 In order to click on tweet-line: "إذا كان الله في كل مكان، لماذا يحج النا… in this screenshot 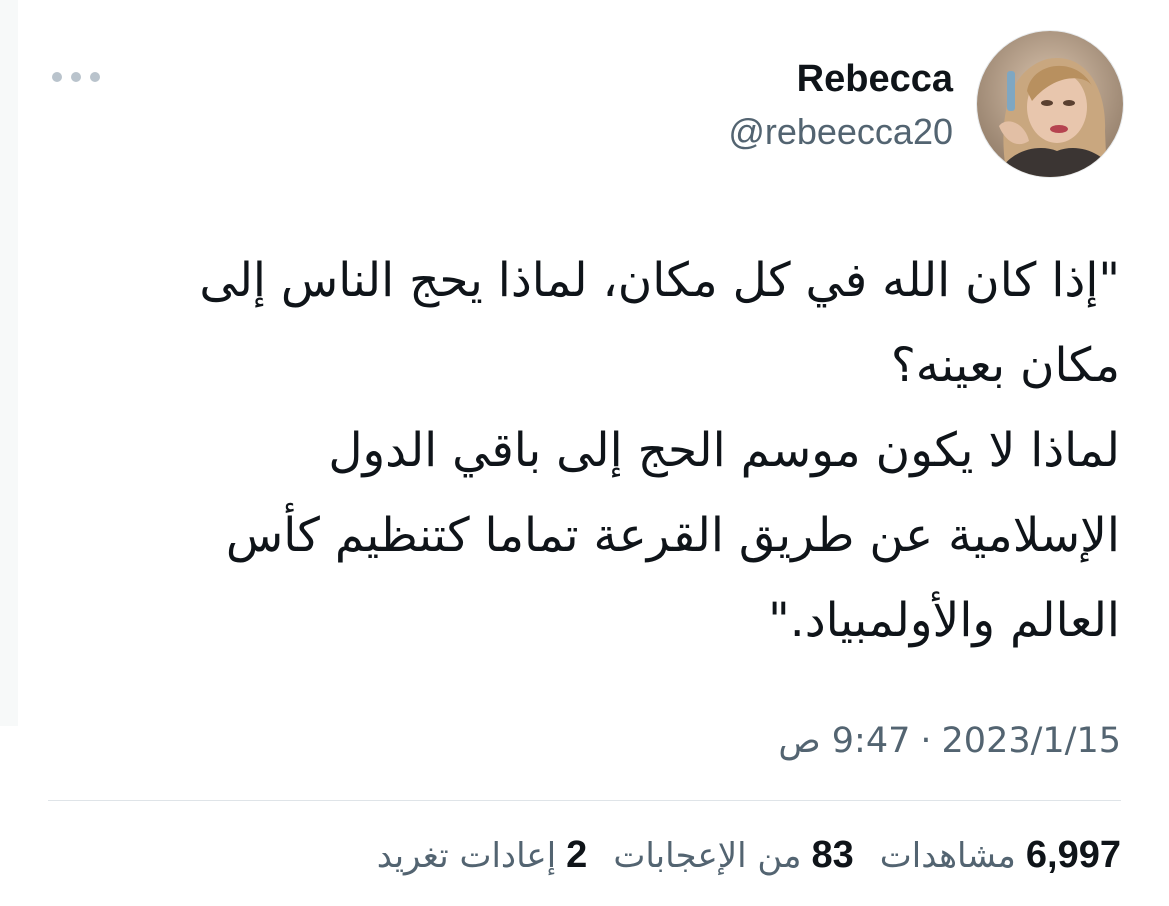, I will do `click(659, 280)`.